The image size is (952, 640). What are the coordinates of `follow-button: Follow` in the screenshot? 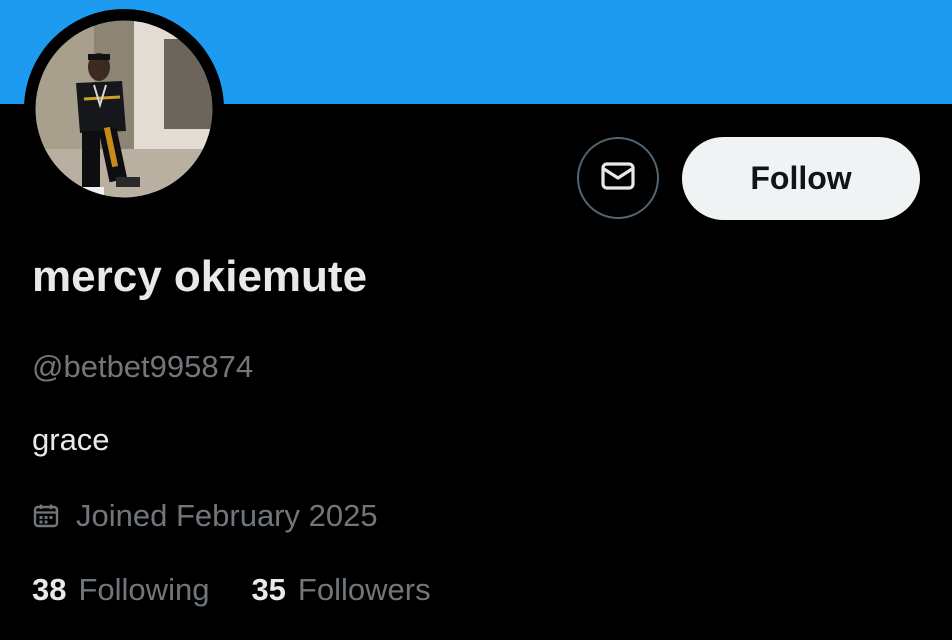 It's located at (801, 178).